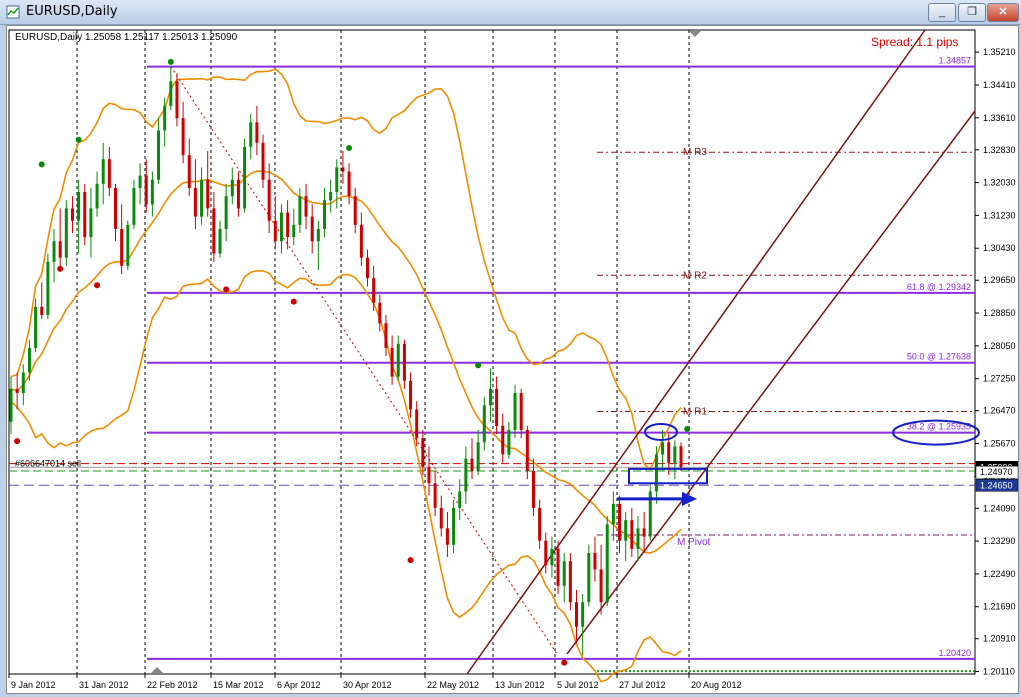  Describe the element at coordinates (999, 574) in the screenshot. I see `y-tick-label: 1.22490` at that location.